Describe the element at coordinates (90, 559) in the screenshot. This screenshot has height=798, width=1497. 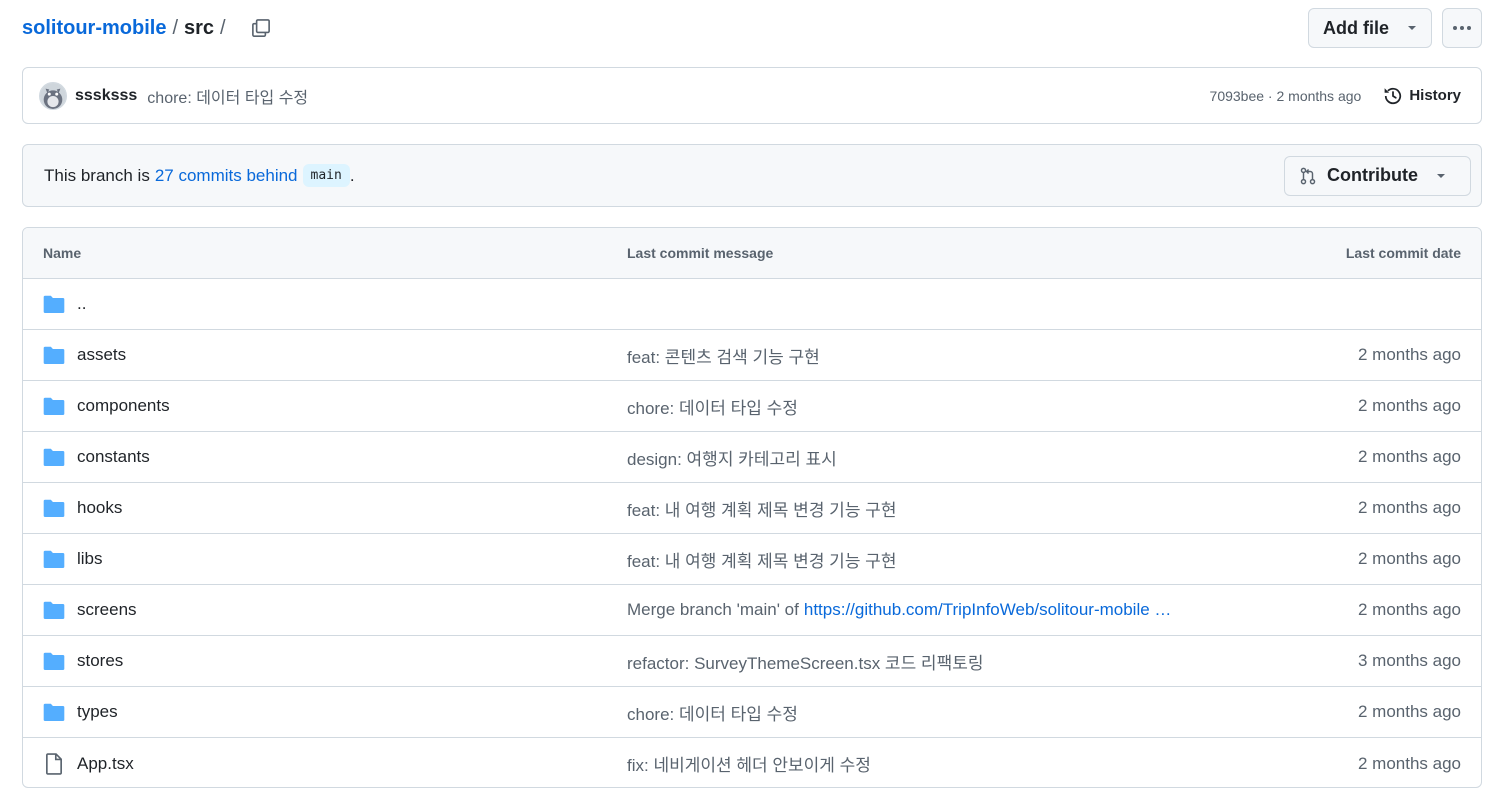
I see `file-name-link: libs` at that location.